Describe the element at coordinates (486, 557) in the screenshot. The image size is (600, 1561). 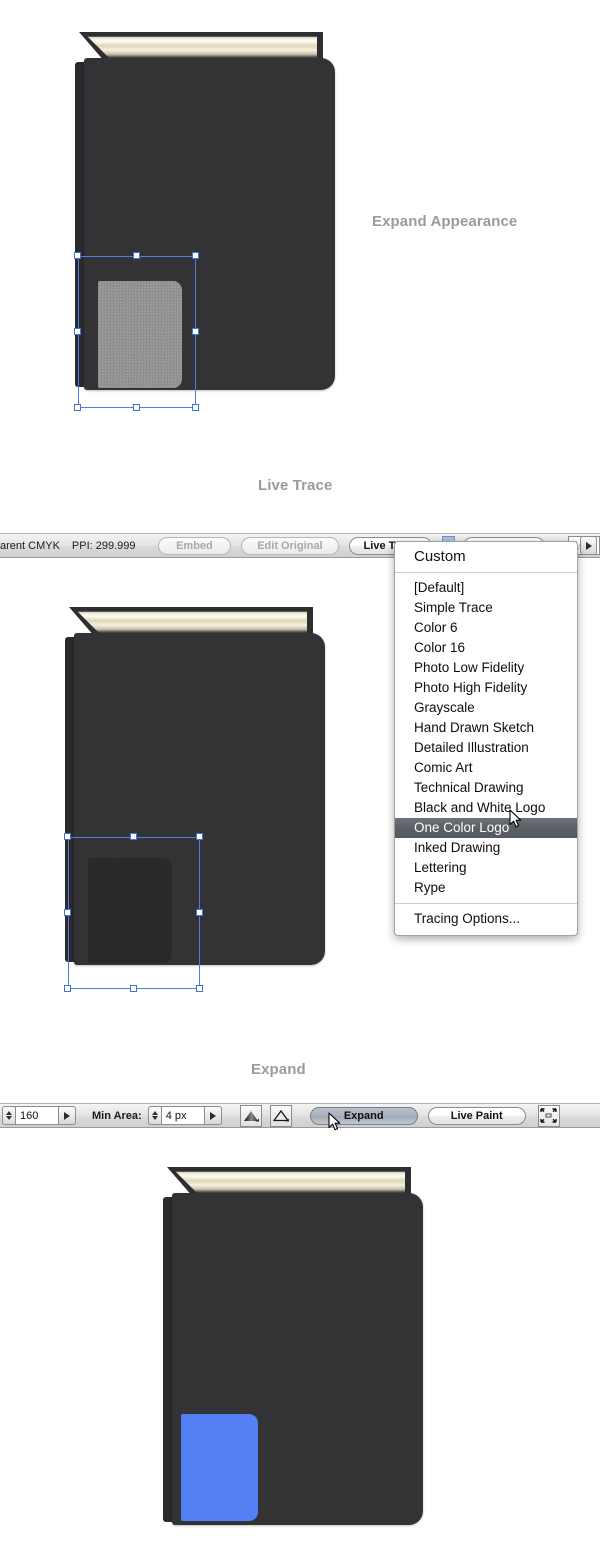
I see `menu-header-custom: Custom` at that location.